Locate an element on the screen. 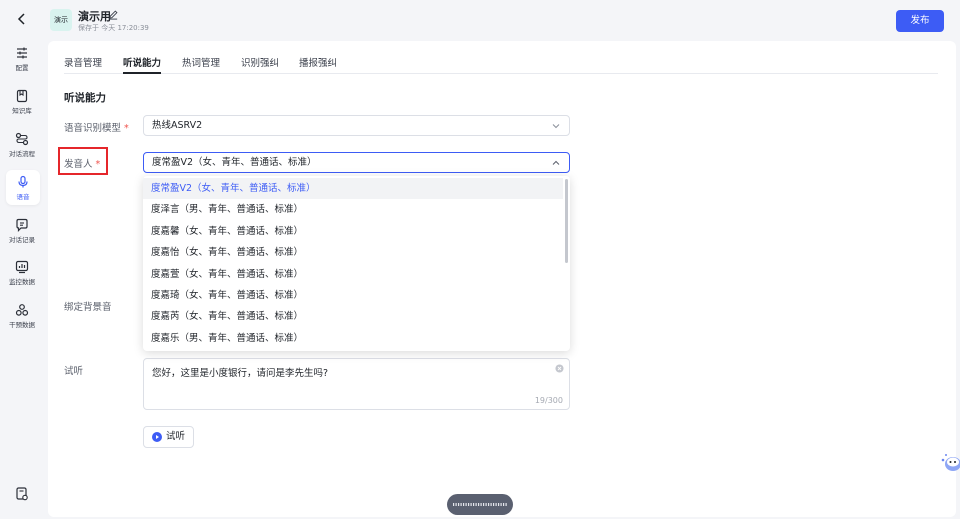  listen-button-label: 试听 is located at coordinates (176, 436).